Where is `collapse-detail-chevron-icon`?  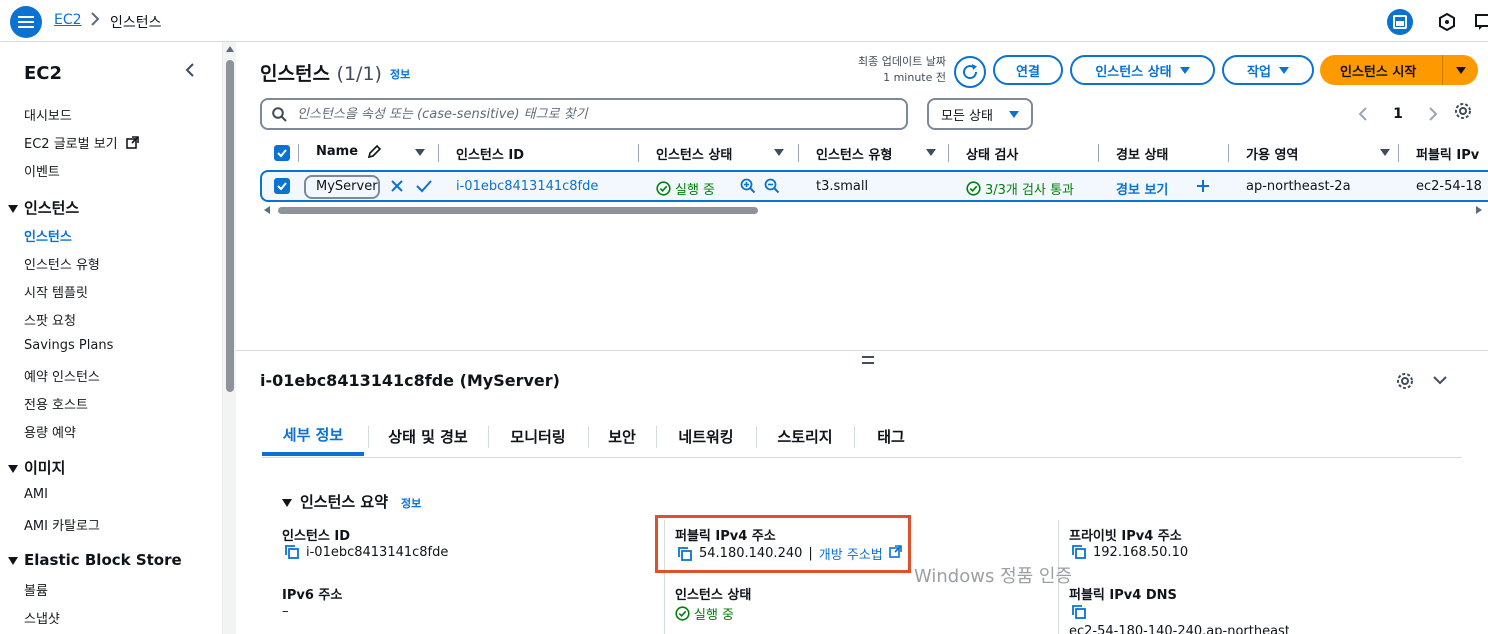 collapse-detail-chevron-icon is located at coordinates (1440, 382).